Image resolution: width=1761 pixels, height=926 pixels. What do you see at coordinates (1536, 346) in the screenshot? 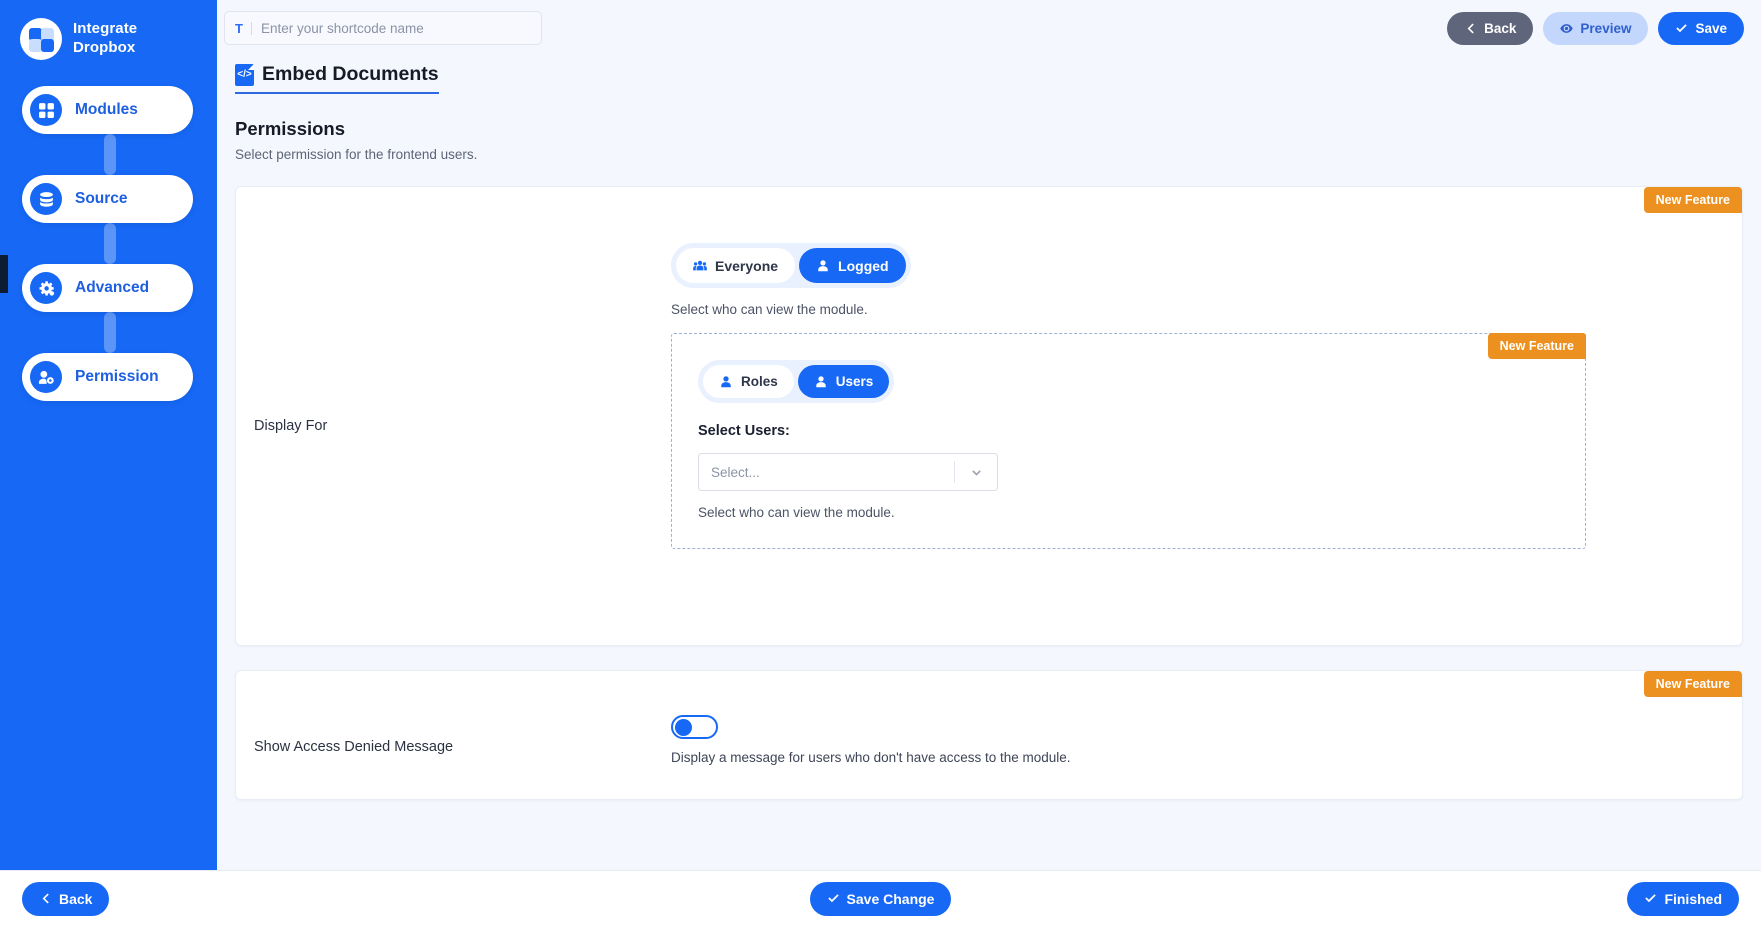
I see `new-feature-badge-inner: New Feature` at bounding box center [1536, 346].